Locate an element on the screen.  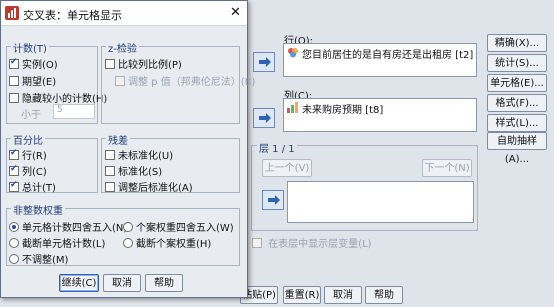
less-than-label: 小于 is located at coordinates (31, 115).